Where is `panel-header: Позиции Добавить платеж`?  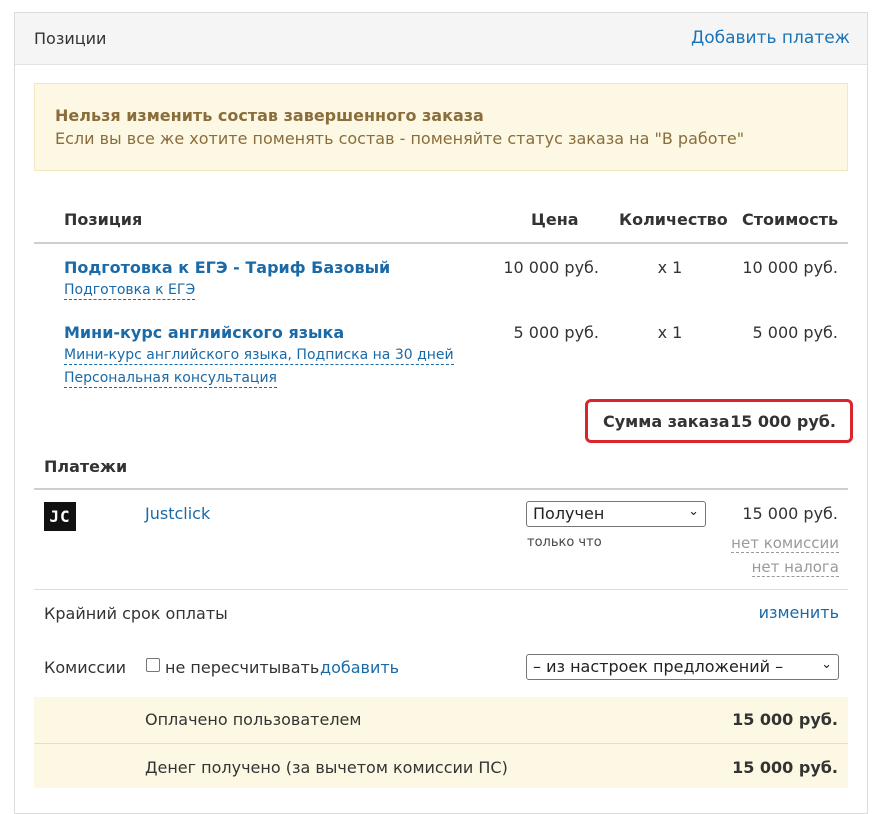 panel-header: Позиции Добавить платеж is located at coordinates (441, 39).